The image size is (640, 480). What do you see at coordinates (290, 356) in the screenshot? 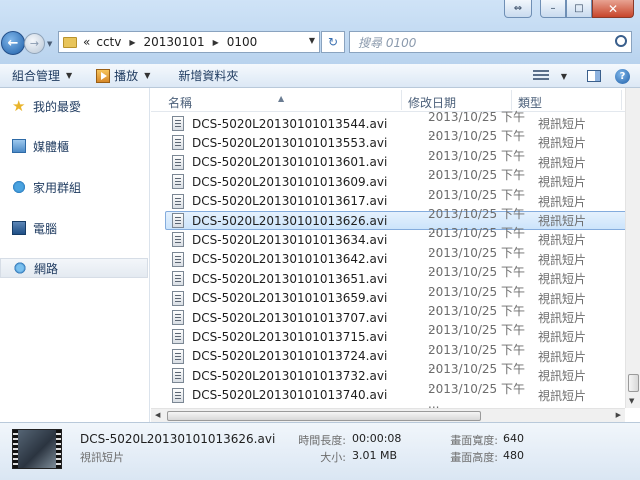
I see `file-name: DCS-5020L20130101013724.avi` at bounding box center [290, 356].